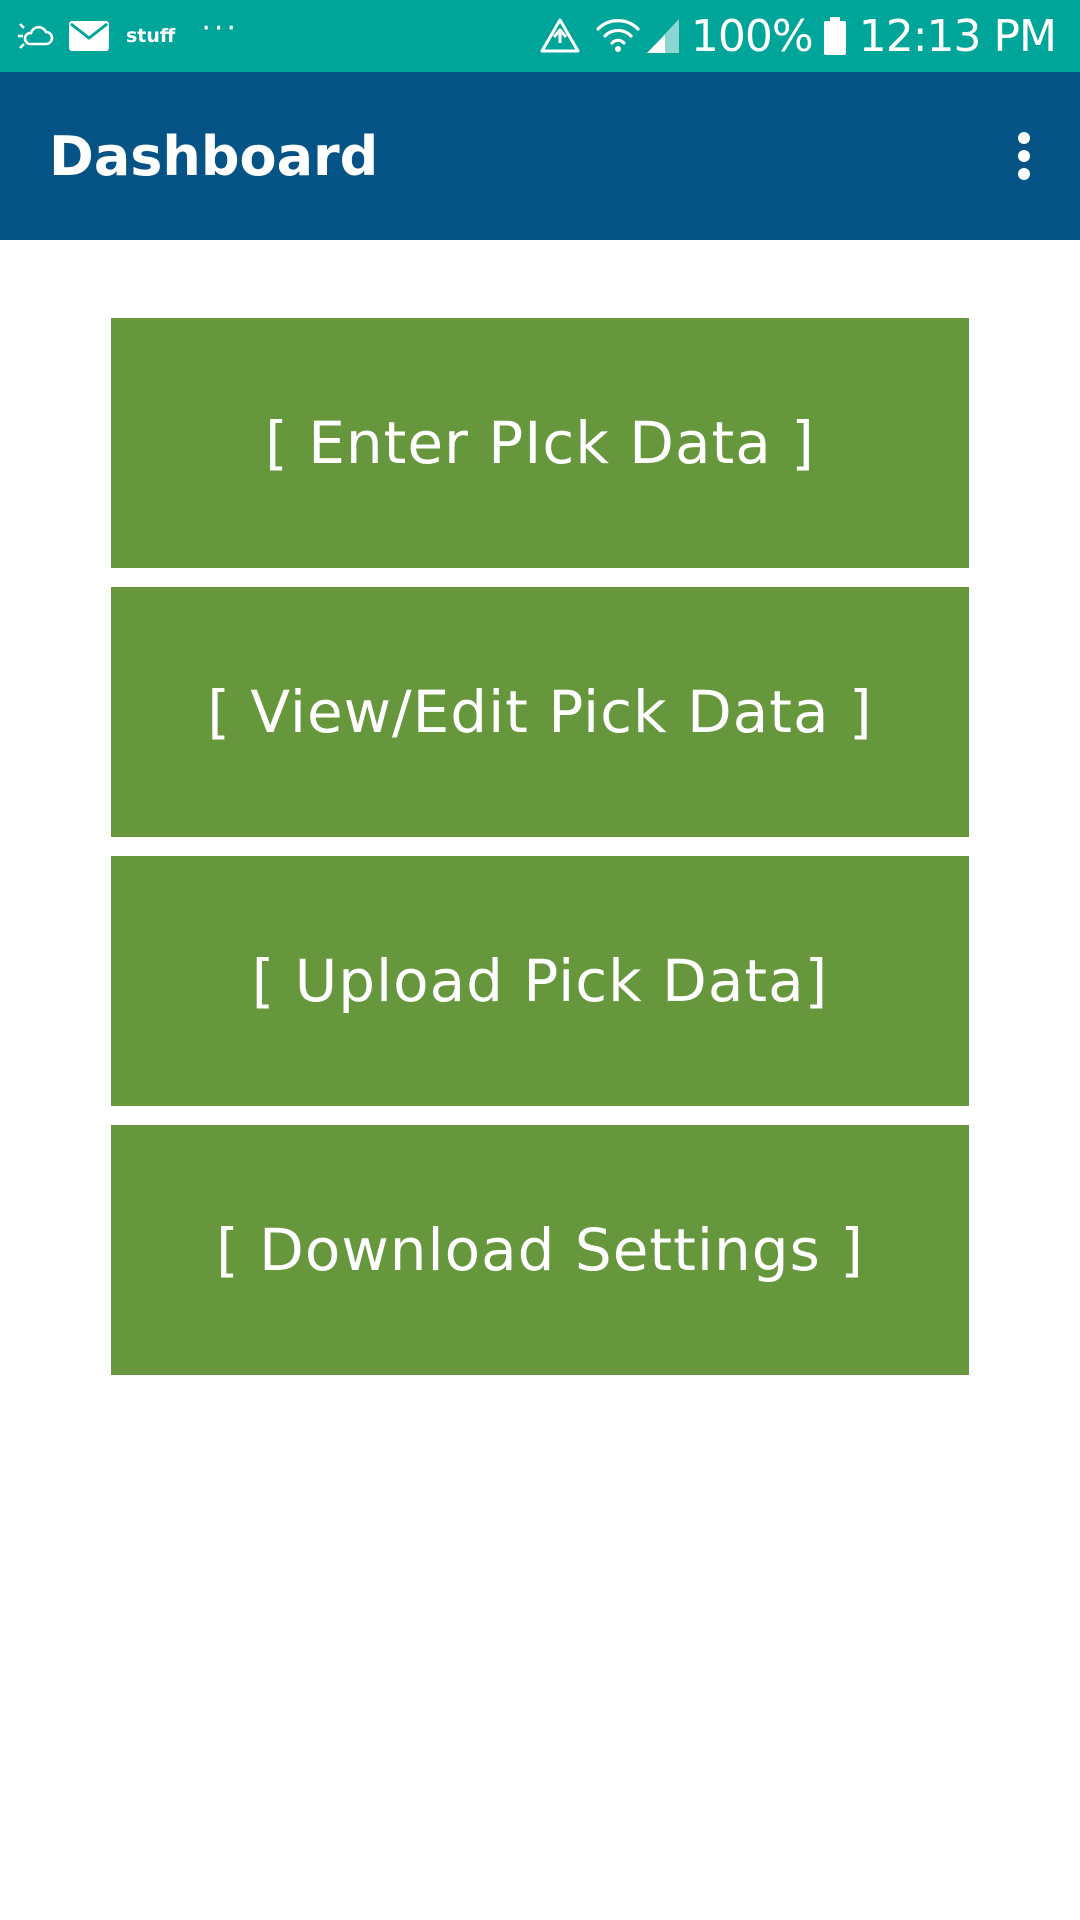 The width and height of the screenshot is (1080, 1920). I want to click on data-saver-icon, so click(560, 36).